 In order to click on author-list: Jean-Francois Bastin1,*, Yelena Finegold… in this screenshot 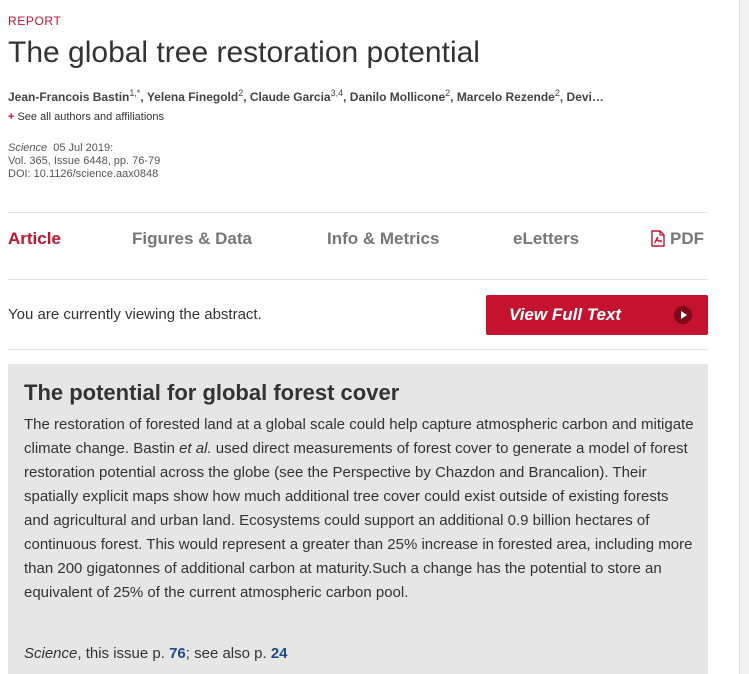, I will do `click(306, 96)`.